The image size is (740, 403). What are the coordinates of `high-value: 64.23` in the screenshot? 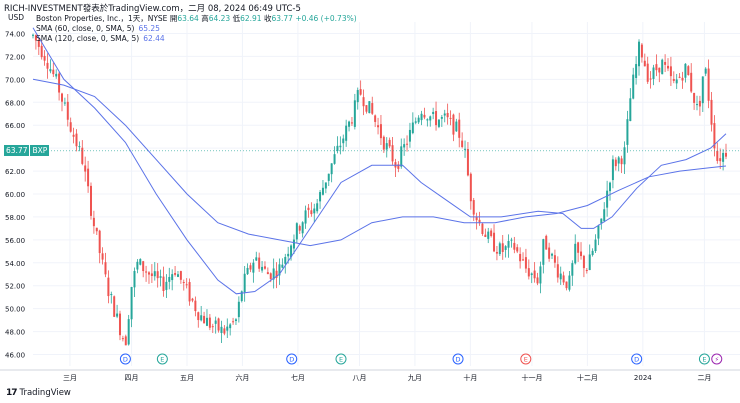 It's located at (219, 18).